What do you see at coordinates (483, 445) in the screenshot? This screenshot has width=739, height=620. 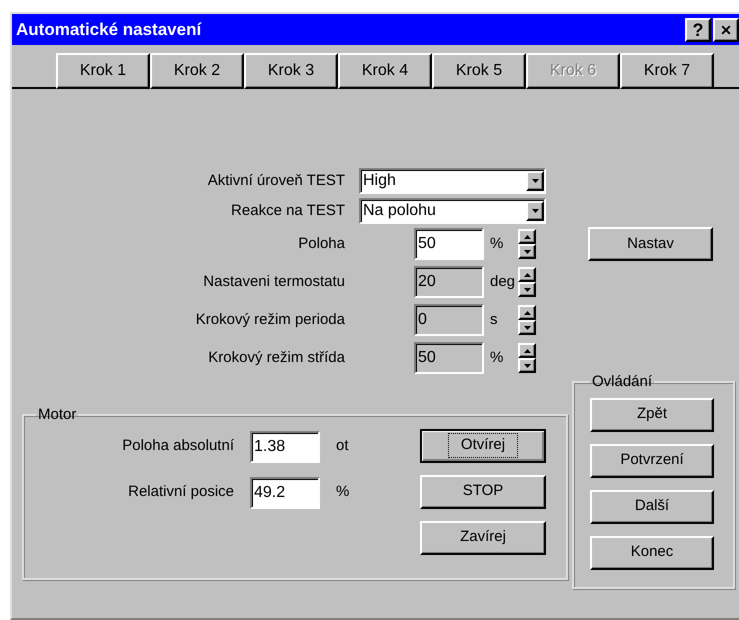 I see `push-button: Otvírej` at bounding box center [483, 445].